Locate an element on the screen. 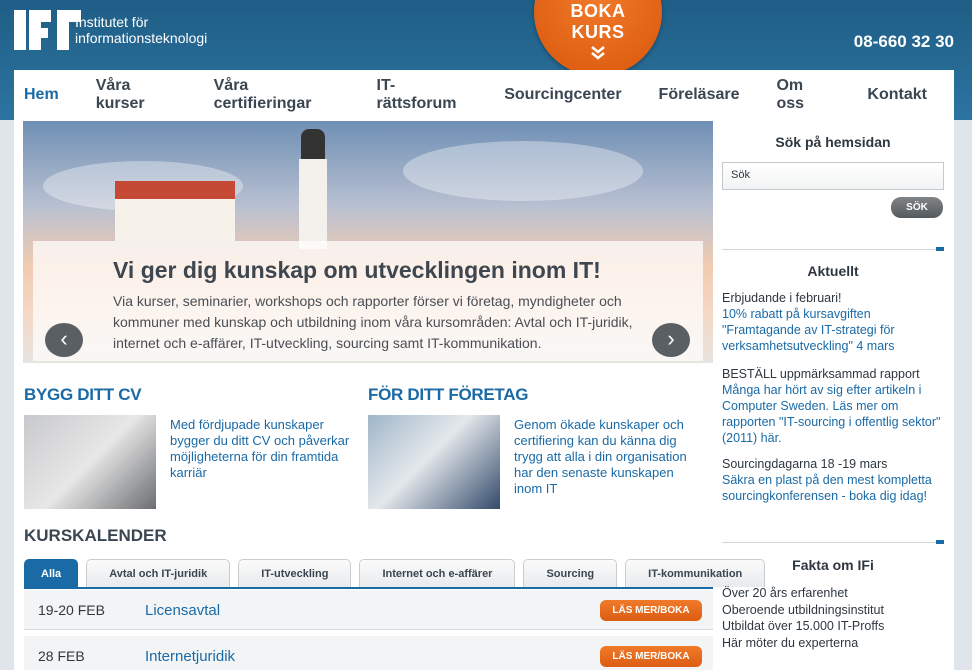 The height and width of the screenshot is (670, 972). fact-item: Här möter du experterna is located at coordinates (790, 642).